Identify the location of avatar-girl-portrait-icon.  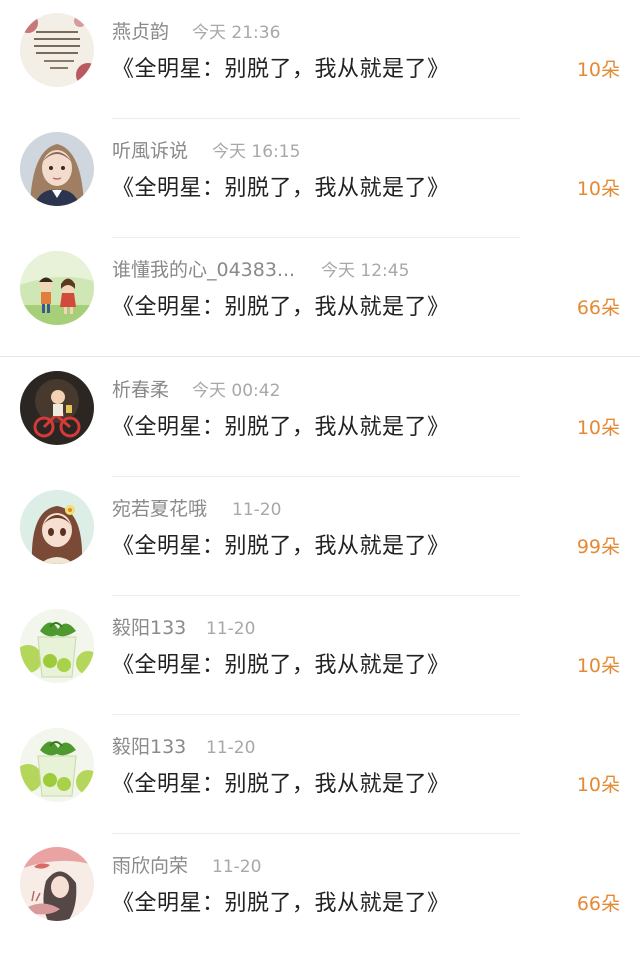
(57, 169).